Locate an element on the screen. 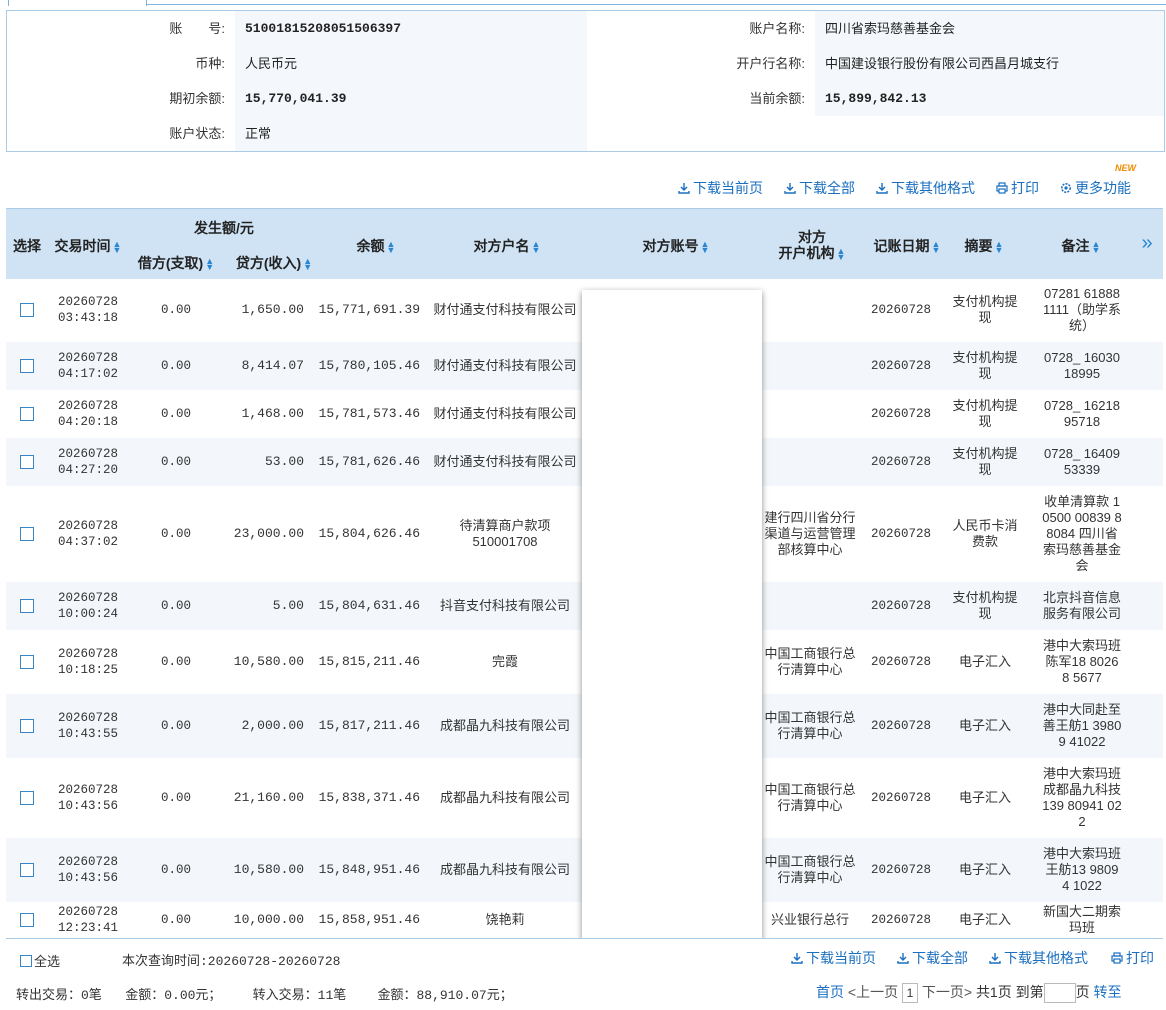  counter-bank: 中国工商银行总行清算中心 is located at coordinates (810, 725).